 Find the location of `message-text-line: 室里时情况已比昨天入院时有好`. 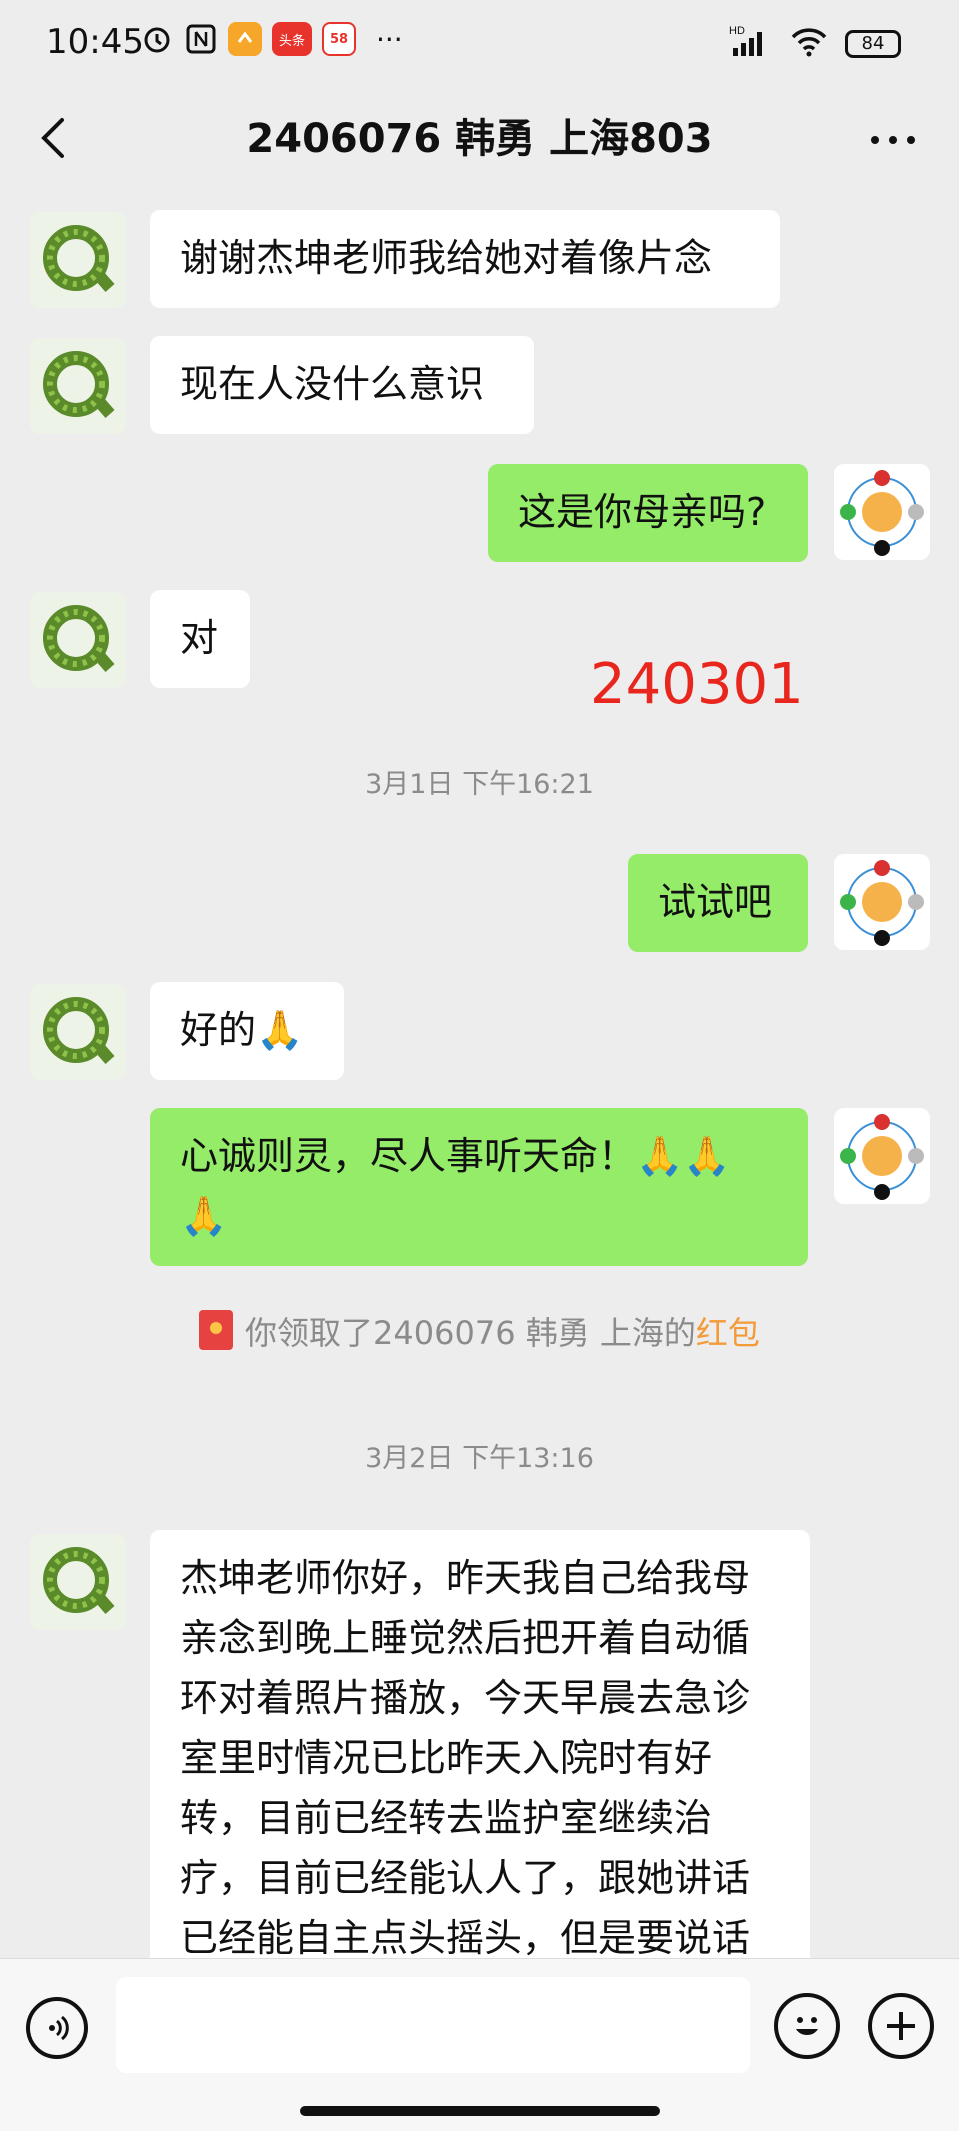

message-text-line: 室里时情况已比昨天入院时有好 is located at coordinates (446, 1758).